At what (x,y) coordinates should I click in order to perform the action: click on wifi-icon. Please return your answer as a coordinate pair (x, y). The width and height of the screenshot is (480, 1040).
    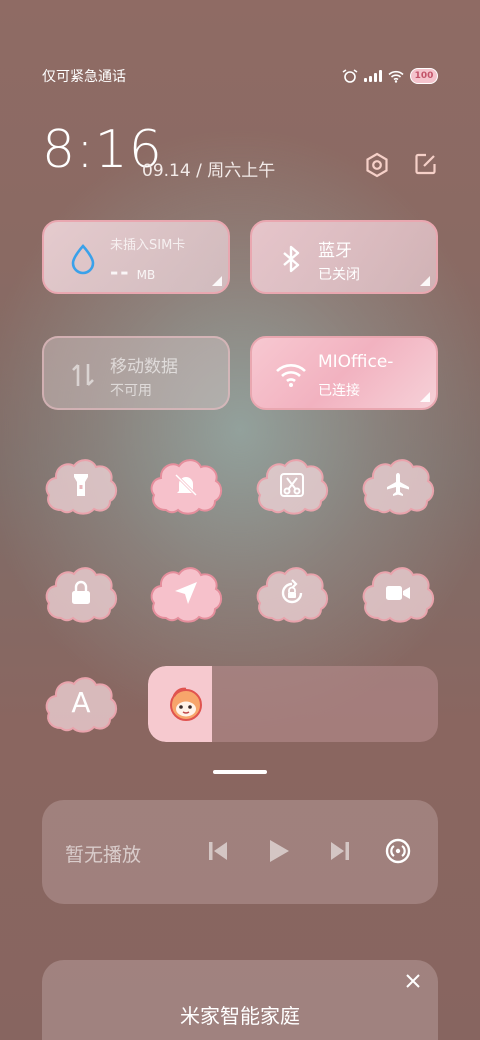
    Looking at the image, I should click on (291, 375).